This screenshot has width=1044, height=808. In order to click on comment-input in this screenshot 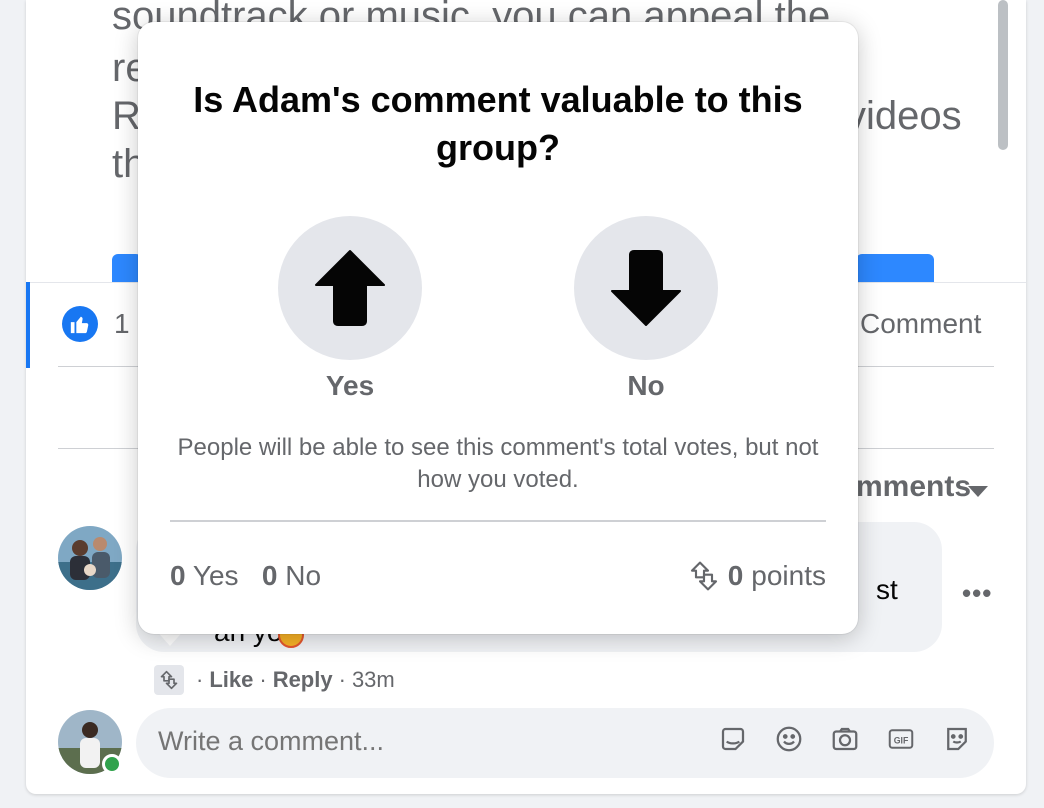, I will do `click(418, 741)`.